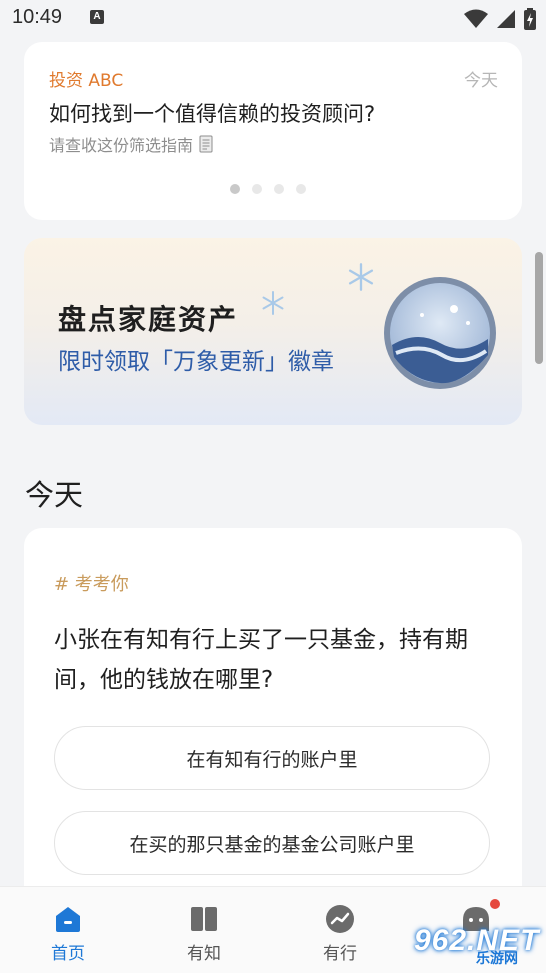 The width and height of the screenshot is (546, 973). I want to click on watermark-text: 乐游网, so click(497, 958).